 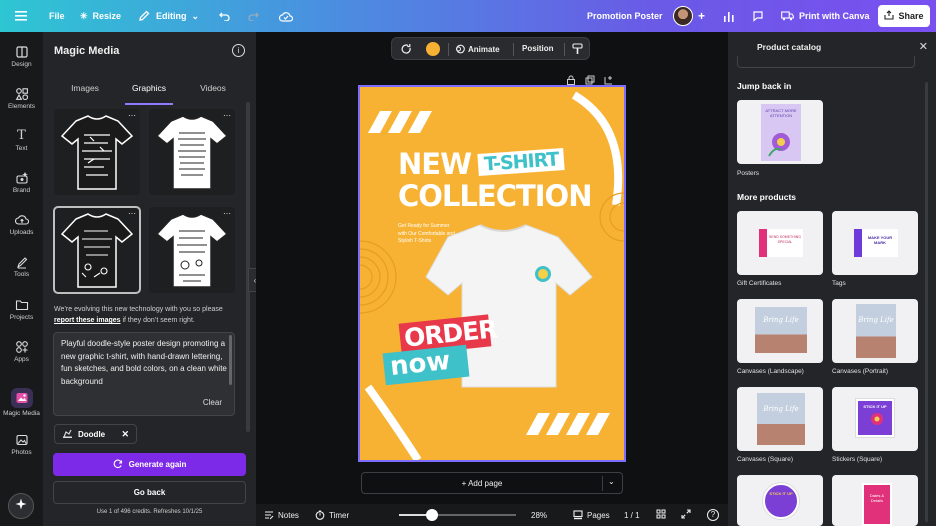 I want to click on divider, so click(x=602, y=483).